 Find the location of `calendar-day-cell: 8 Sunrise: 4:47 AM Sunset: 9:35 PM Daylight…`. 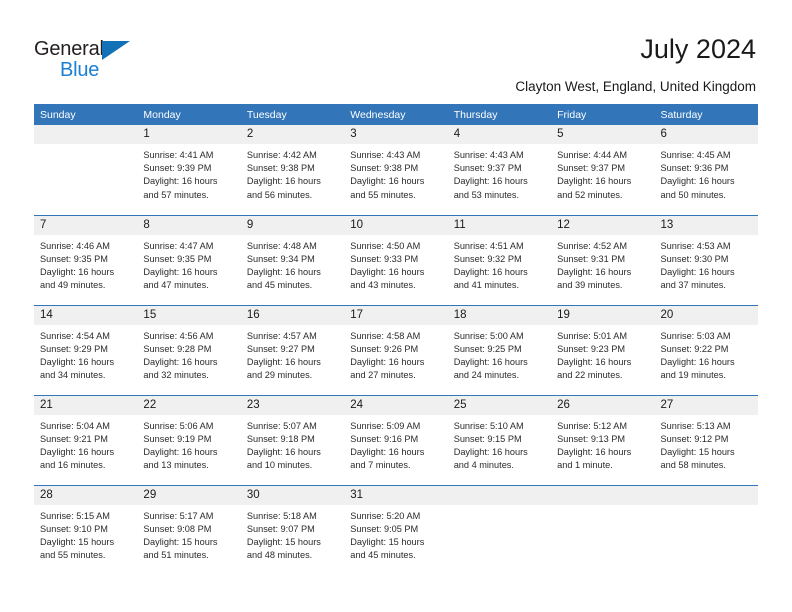

calendar-day-cell: 8 Sunrise: 4:47 AM Sunset: 9:35 PM Daylight… is located at coordinates (189, 259).